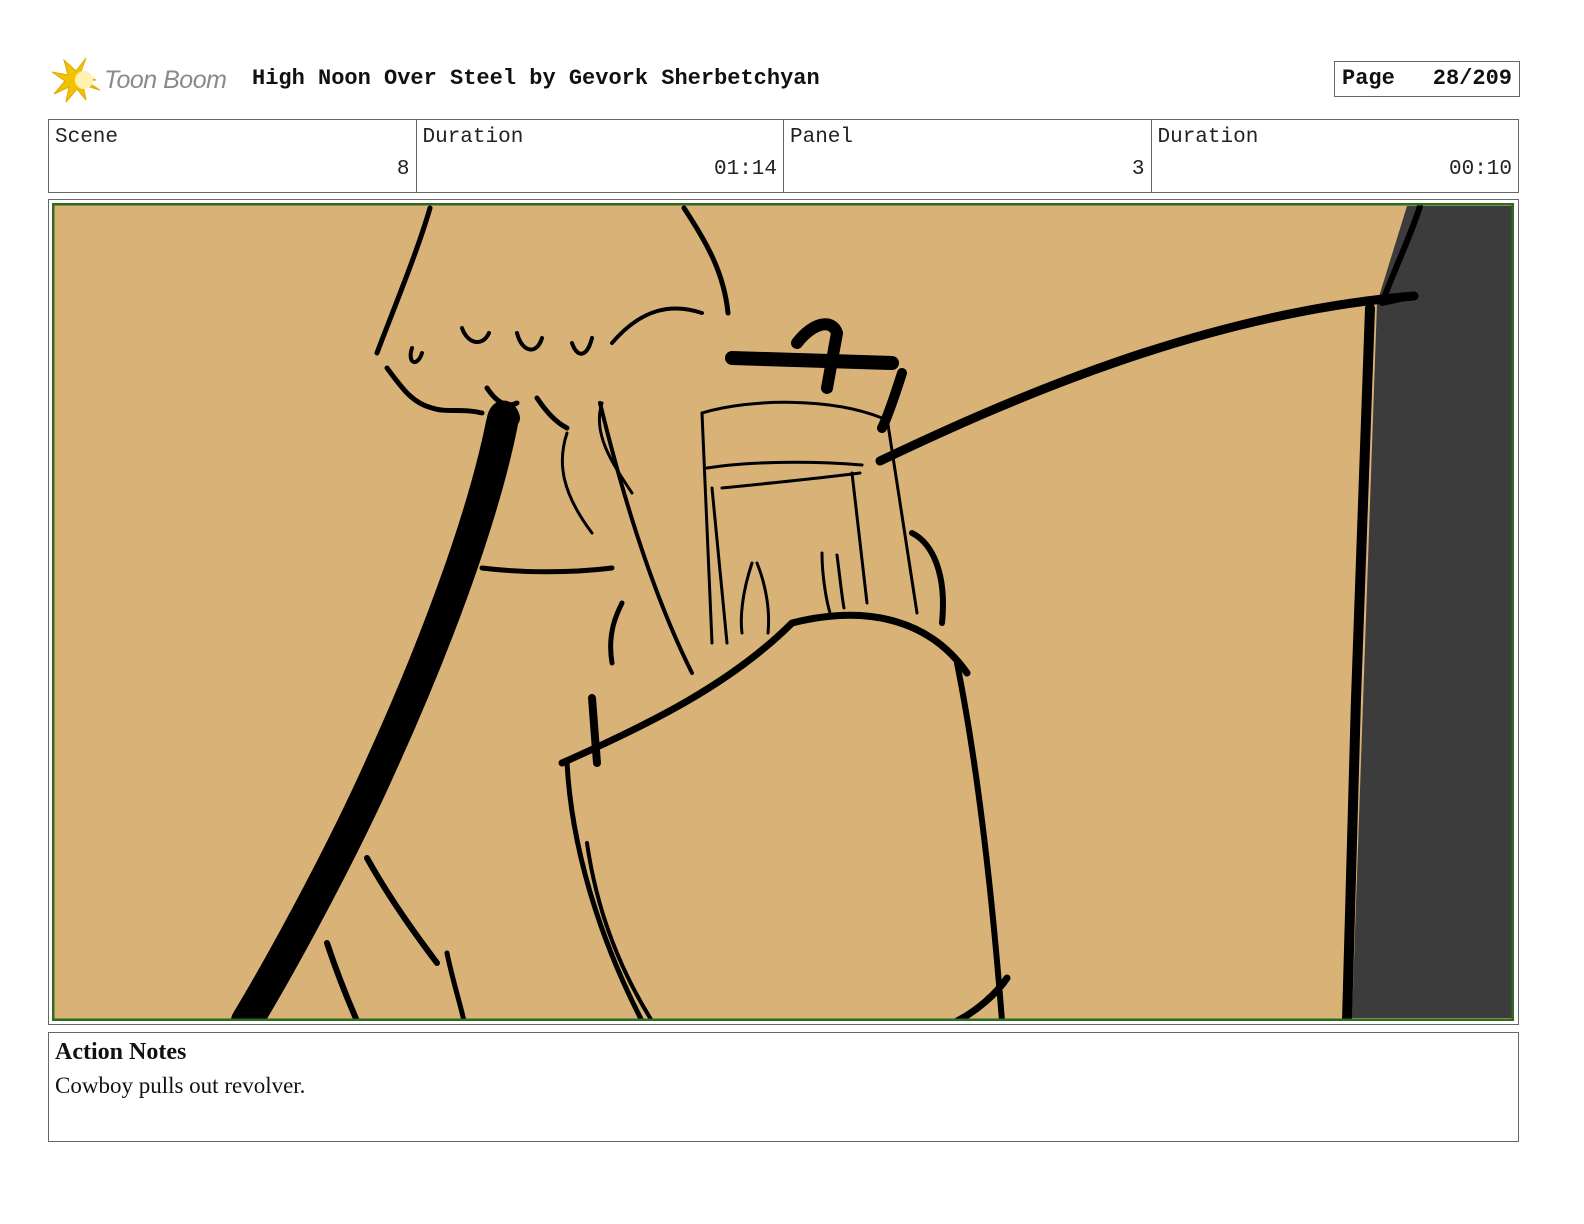  I want to click on toon-boom-logo: Toon Boom, so click(145, 80).